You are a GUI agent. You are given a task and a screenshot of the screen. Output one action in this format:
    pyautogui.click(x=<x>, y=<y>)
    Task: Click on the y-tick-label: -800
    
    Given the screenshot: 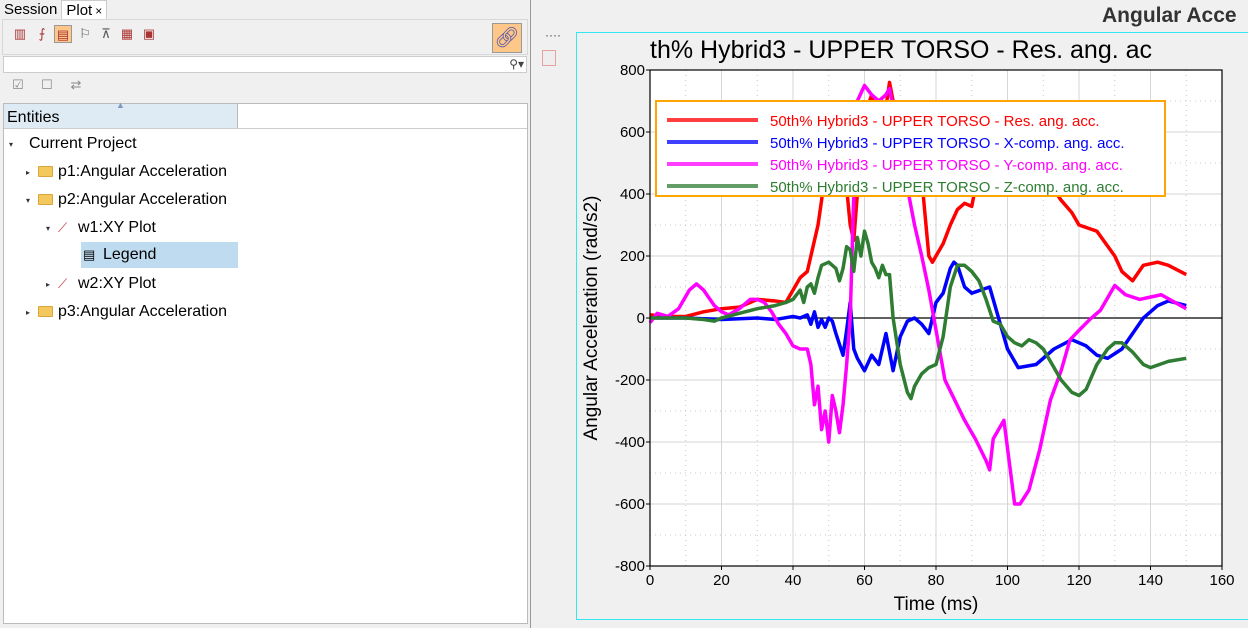 What is the action you would take?
    pyautogui.click(x=630, y=566)
    